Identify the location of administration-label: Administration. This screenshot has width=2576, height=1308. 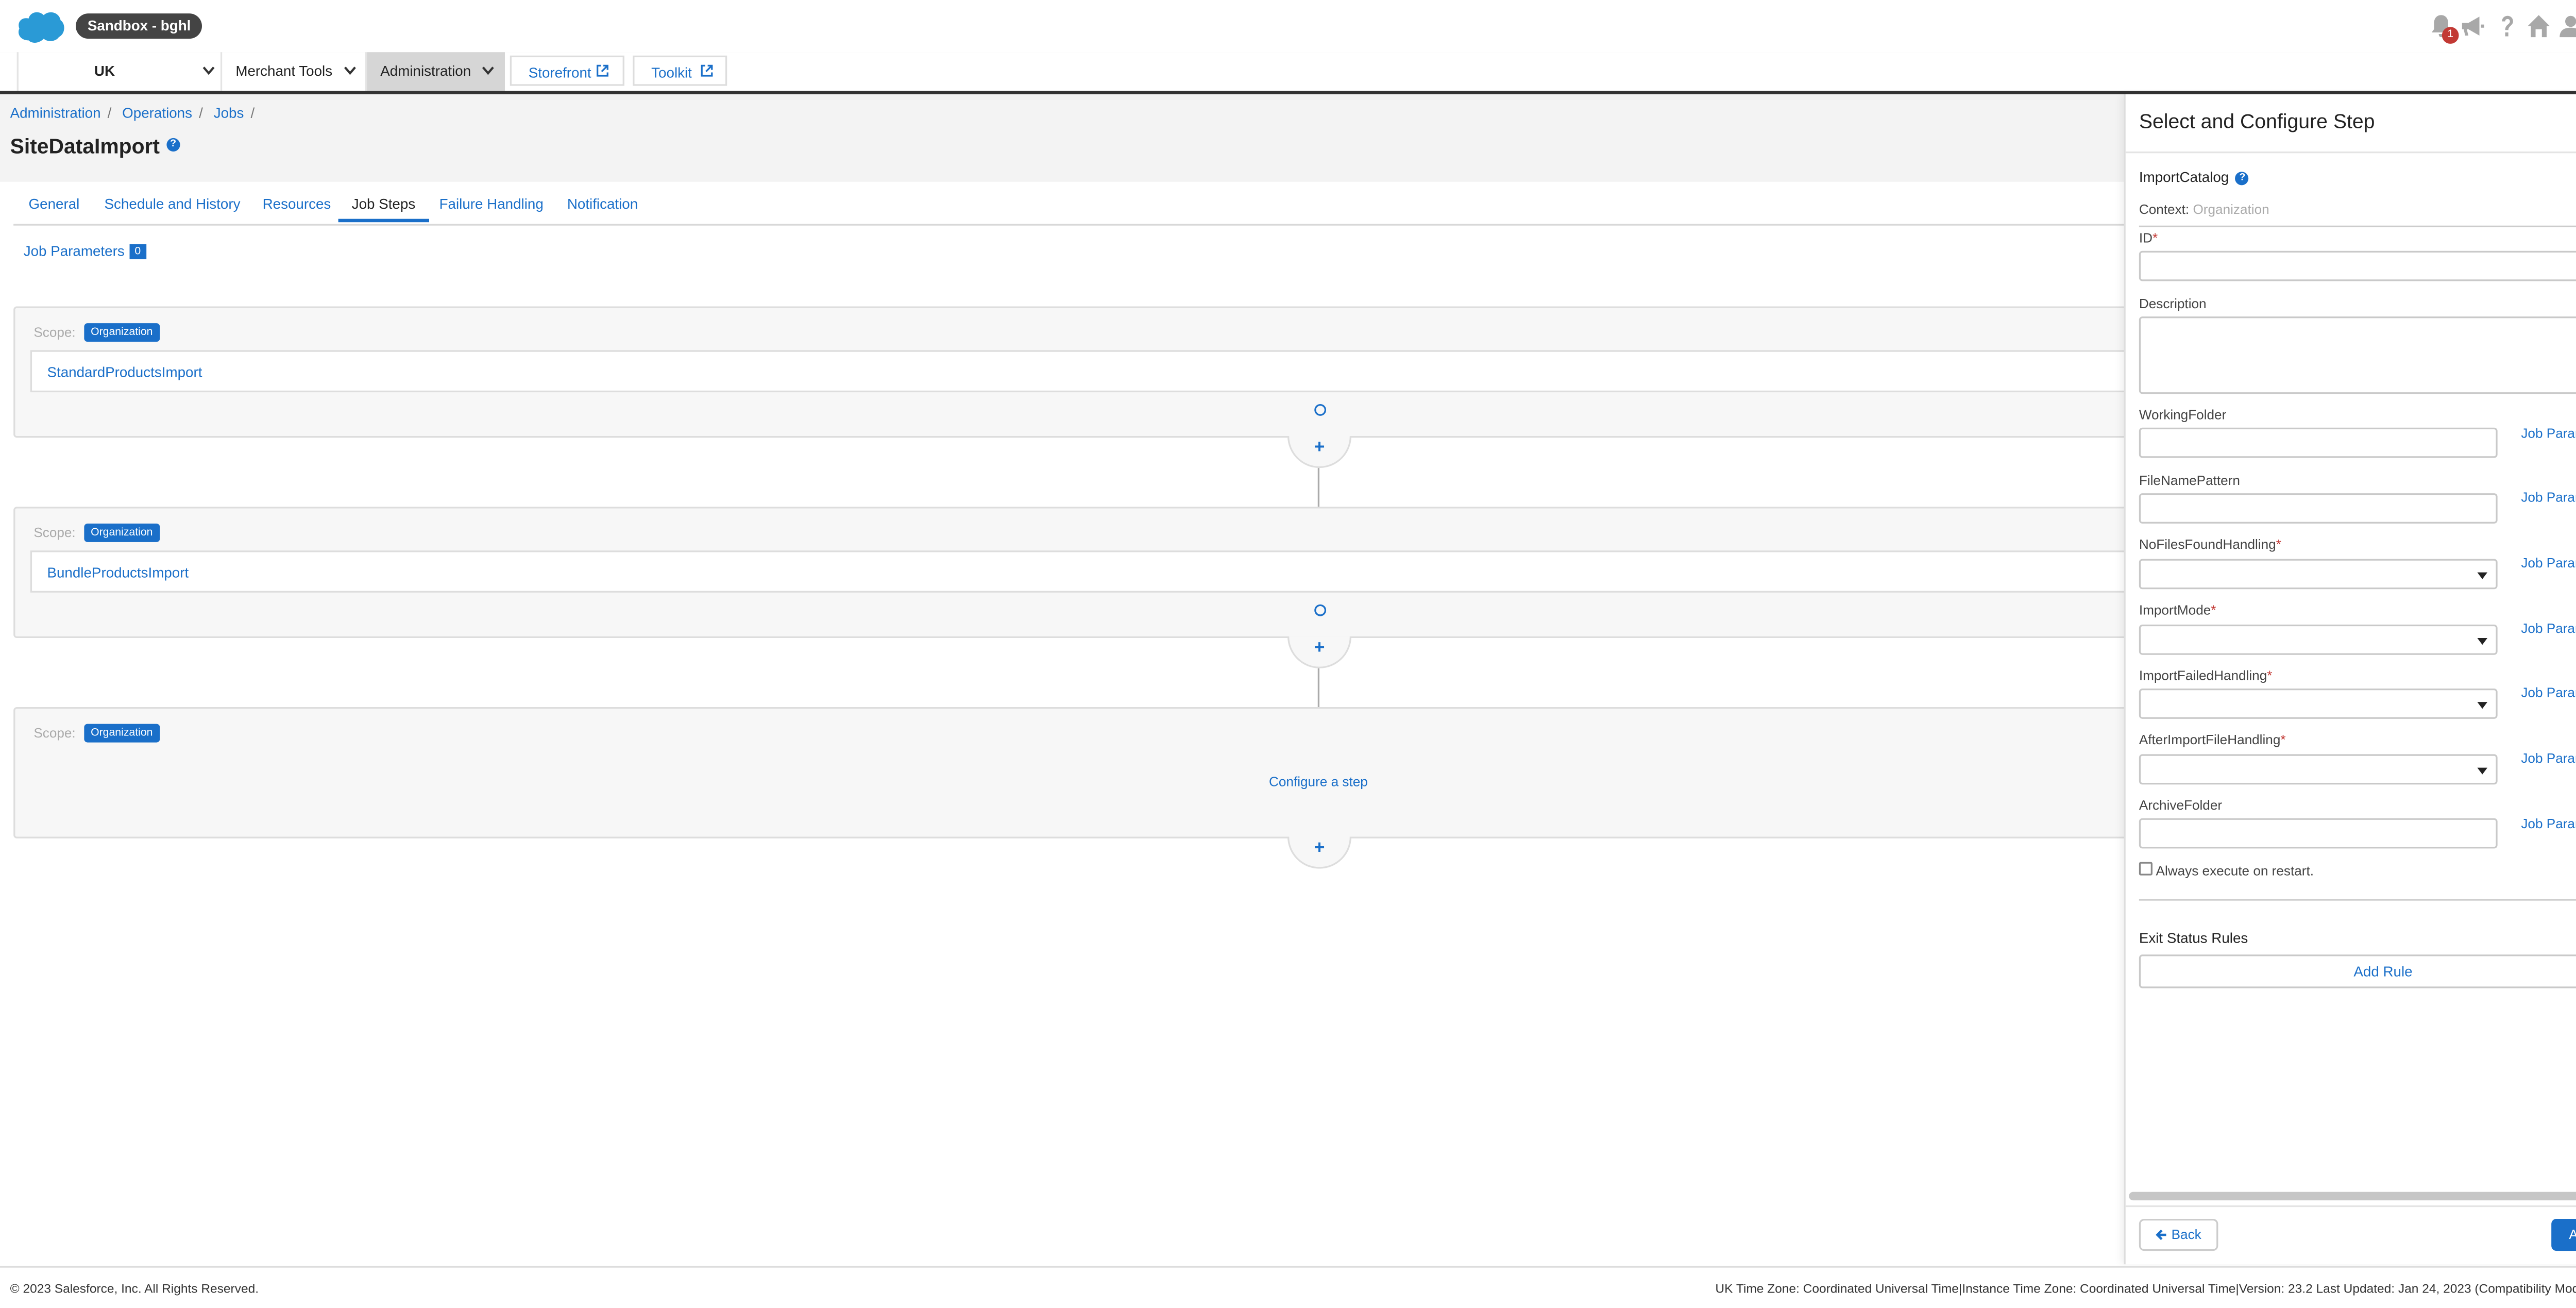
(425, 70).